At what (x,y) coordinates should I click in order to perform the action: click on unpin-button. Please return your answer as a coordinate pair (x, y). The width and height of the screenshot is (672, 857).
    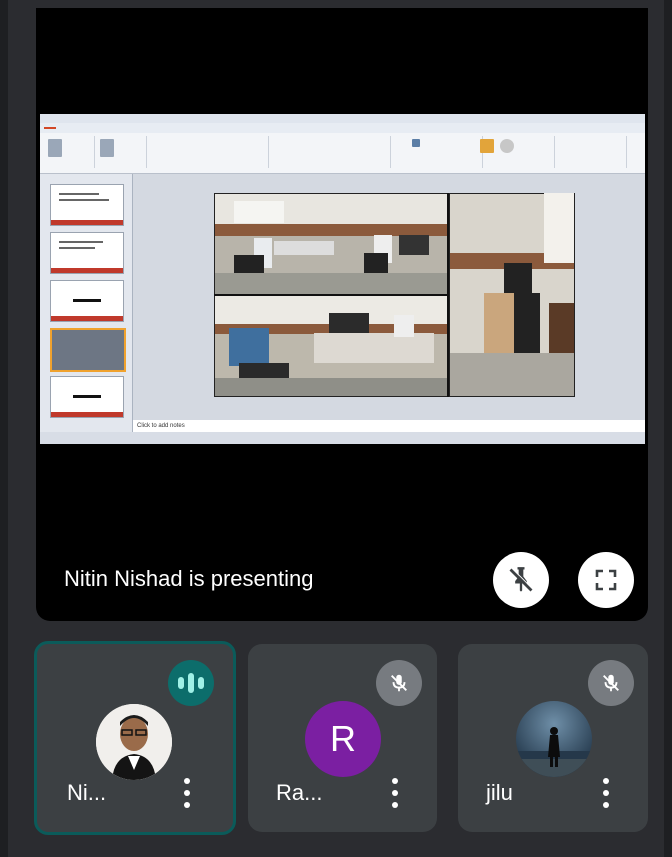
    Looking at the image, I should click on (521, 580).